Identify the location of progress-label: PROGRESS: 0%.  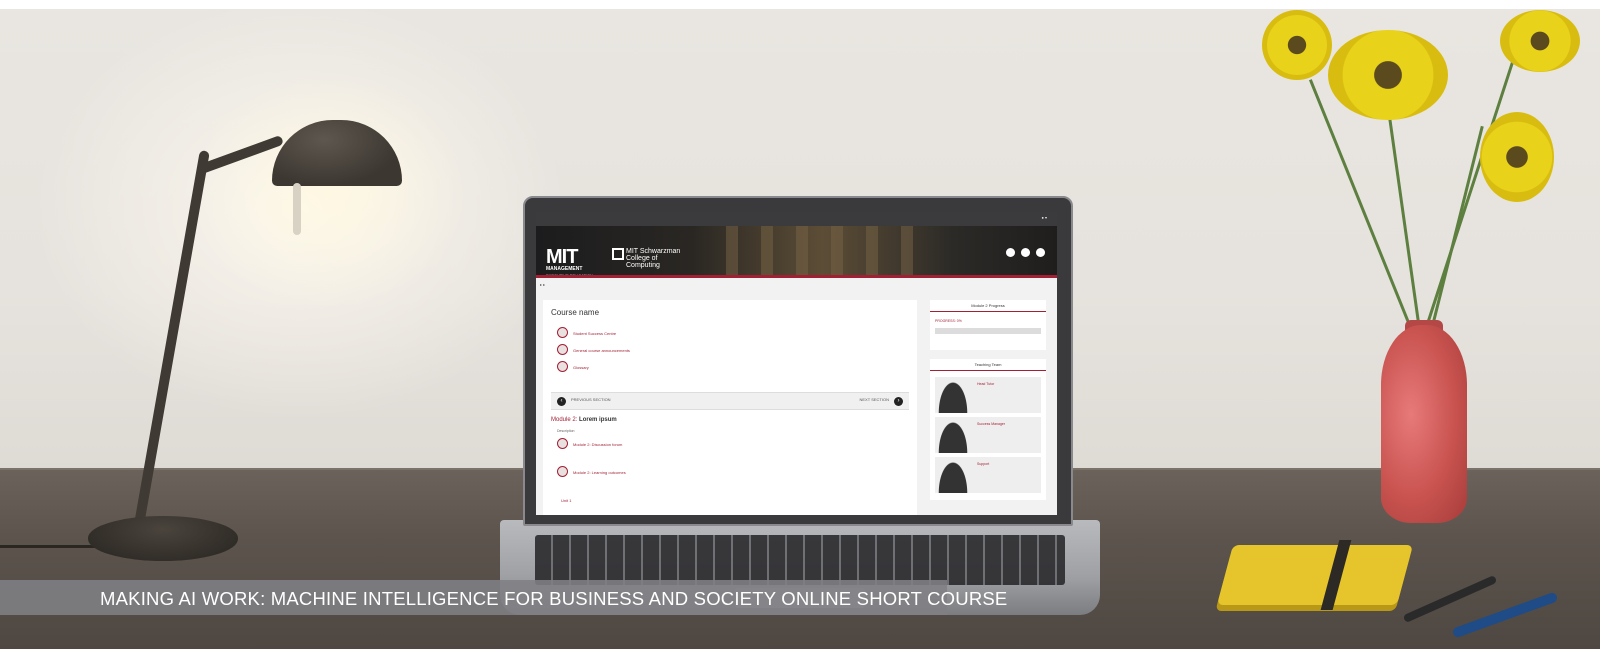
(948, 321).